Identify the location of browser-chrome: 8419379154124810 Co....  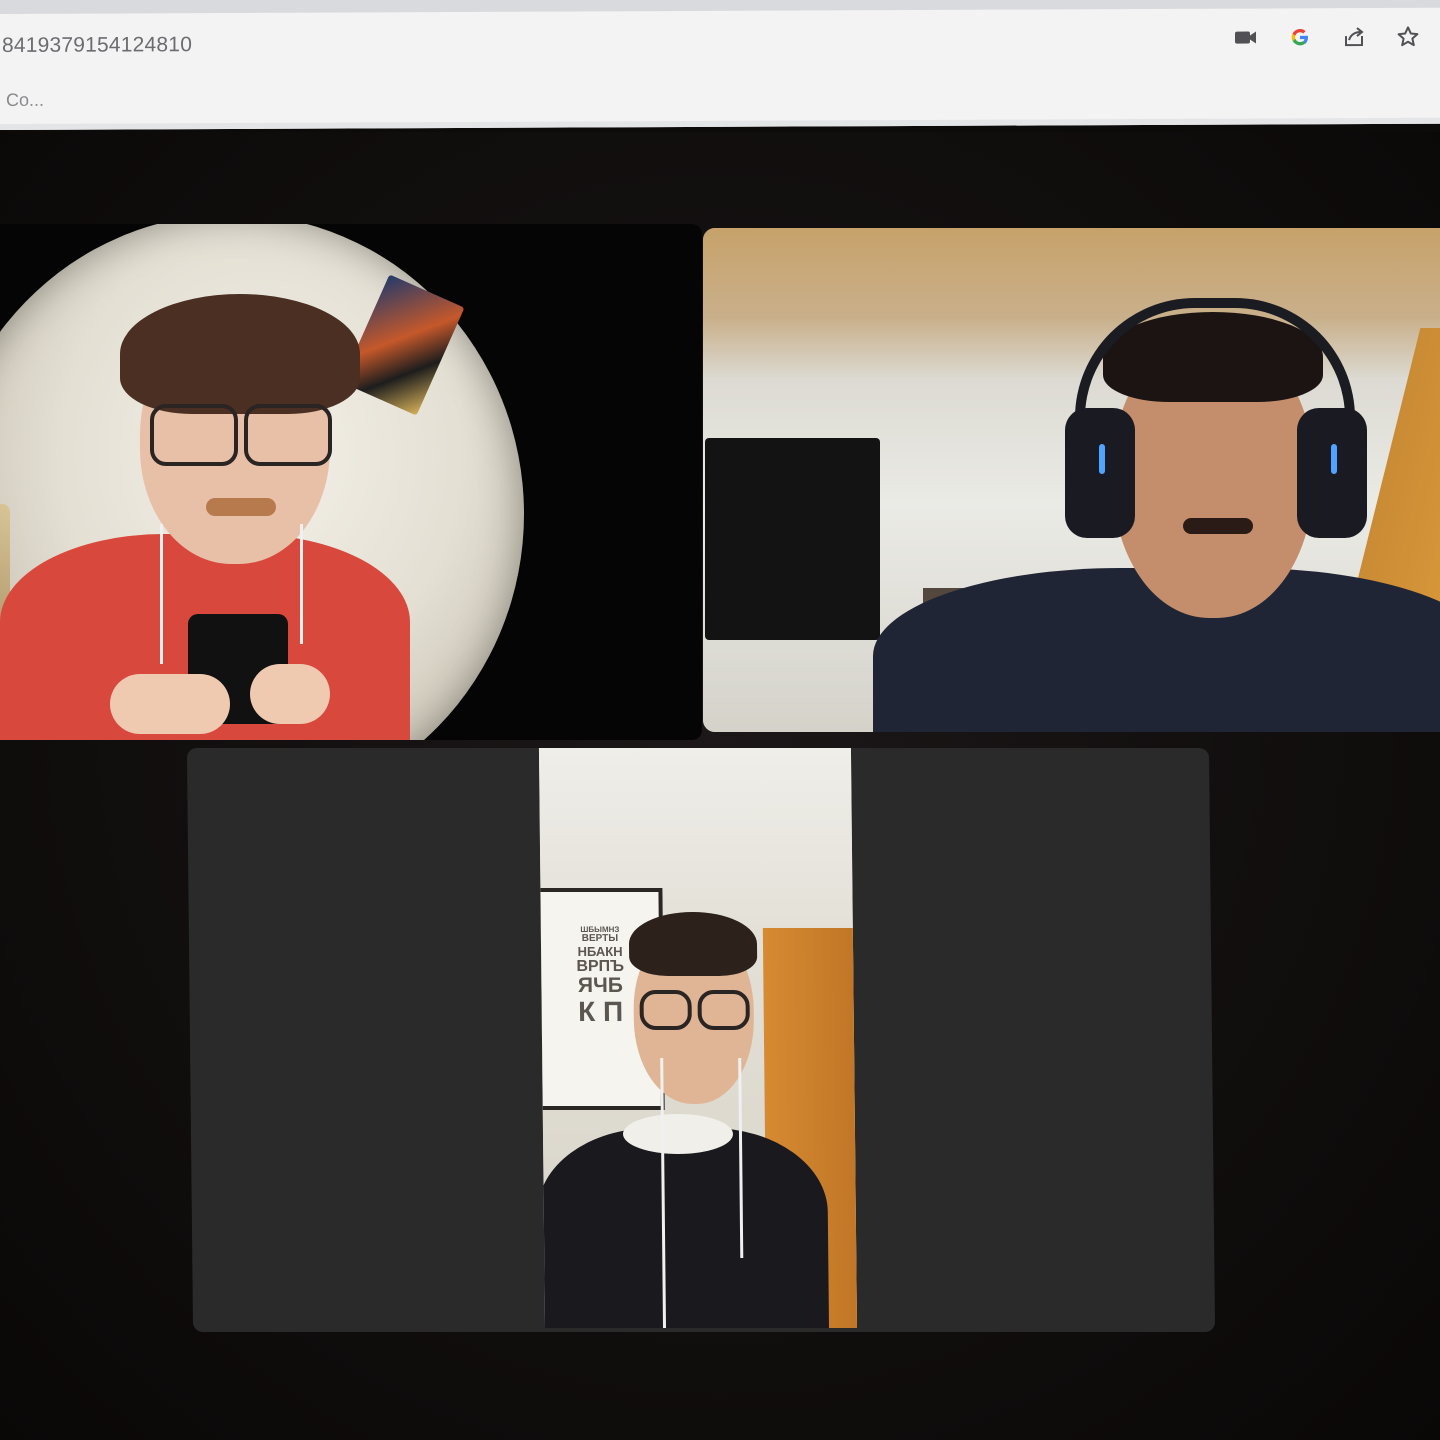
(720, 65).